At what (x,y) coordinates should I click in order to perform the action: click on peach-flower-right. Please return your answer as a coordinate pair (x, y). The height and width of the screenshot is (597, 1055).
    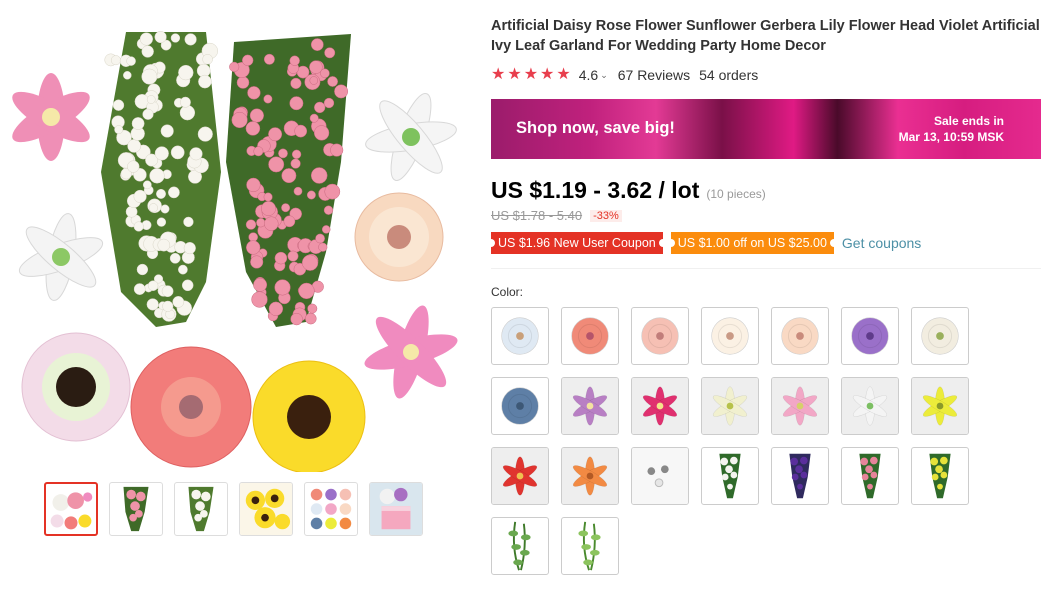
    Looking at the image, I should click on (399, 237).